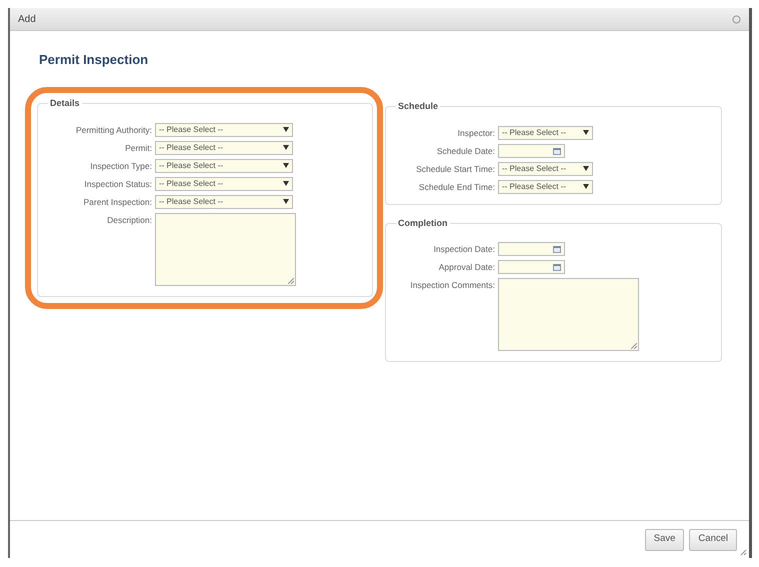  Describe the element at coordinates (65, 103) in the screenshot. I see `section-title: Details` at that location.